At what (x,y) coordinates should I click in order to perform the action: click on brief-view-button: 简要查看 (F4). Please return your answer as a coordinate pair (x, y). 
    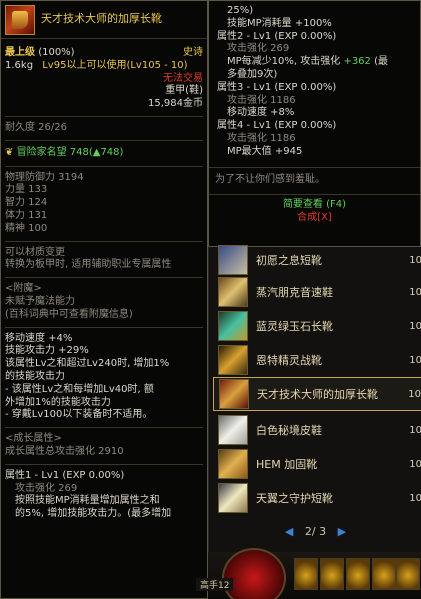
    Looking at the image, I should click on (314, 205).